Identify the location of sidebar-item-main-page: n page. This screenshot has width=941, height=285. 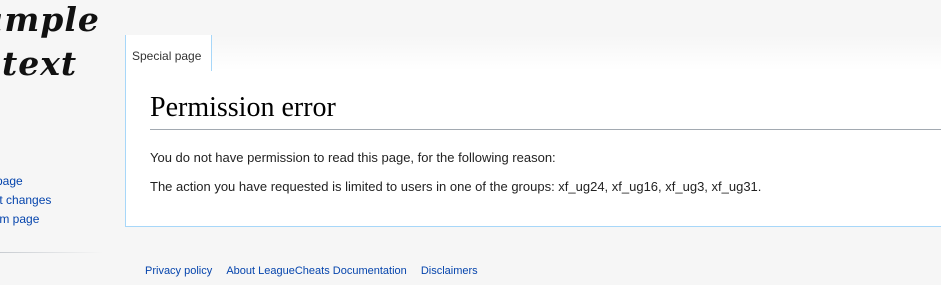
(11, 181).